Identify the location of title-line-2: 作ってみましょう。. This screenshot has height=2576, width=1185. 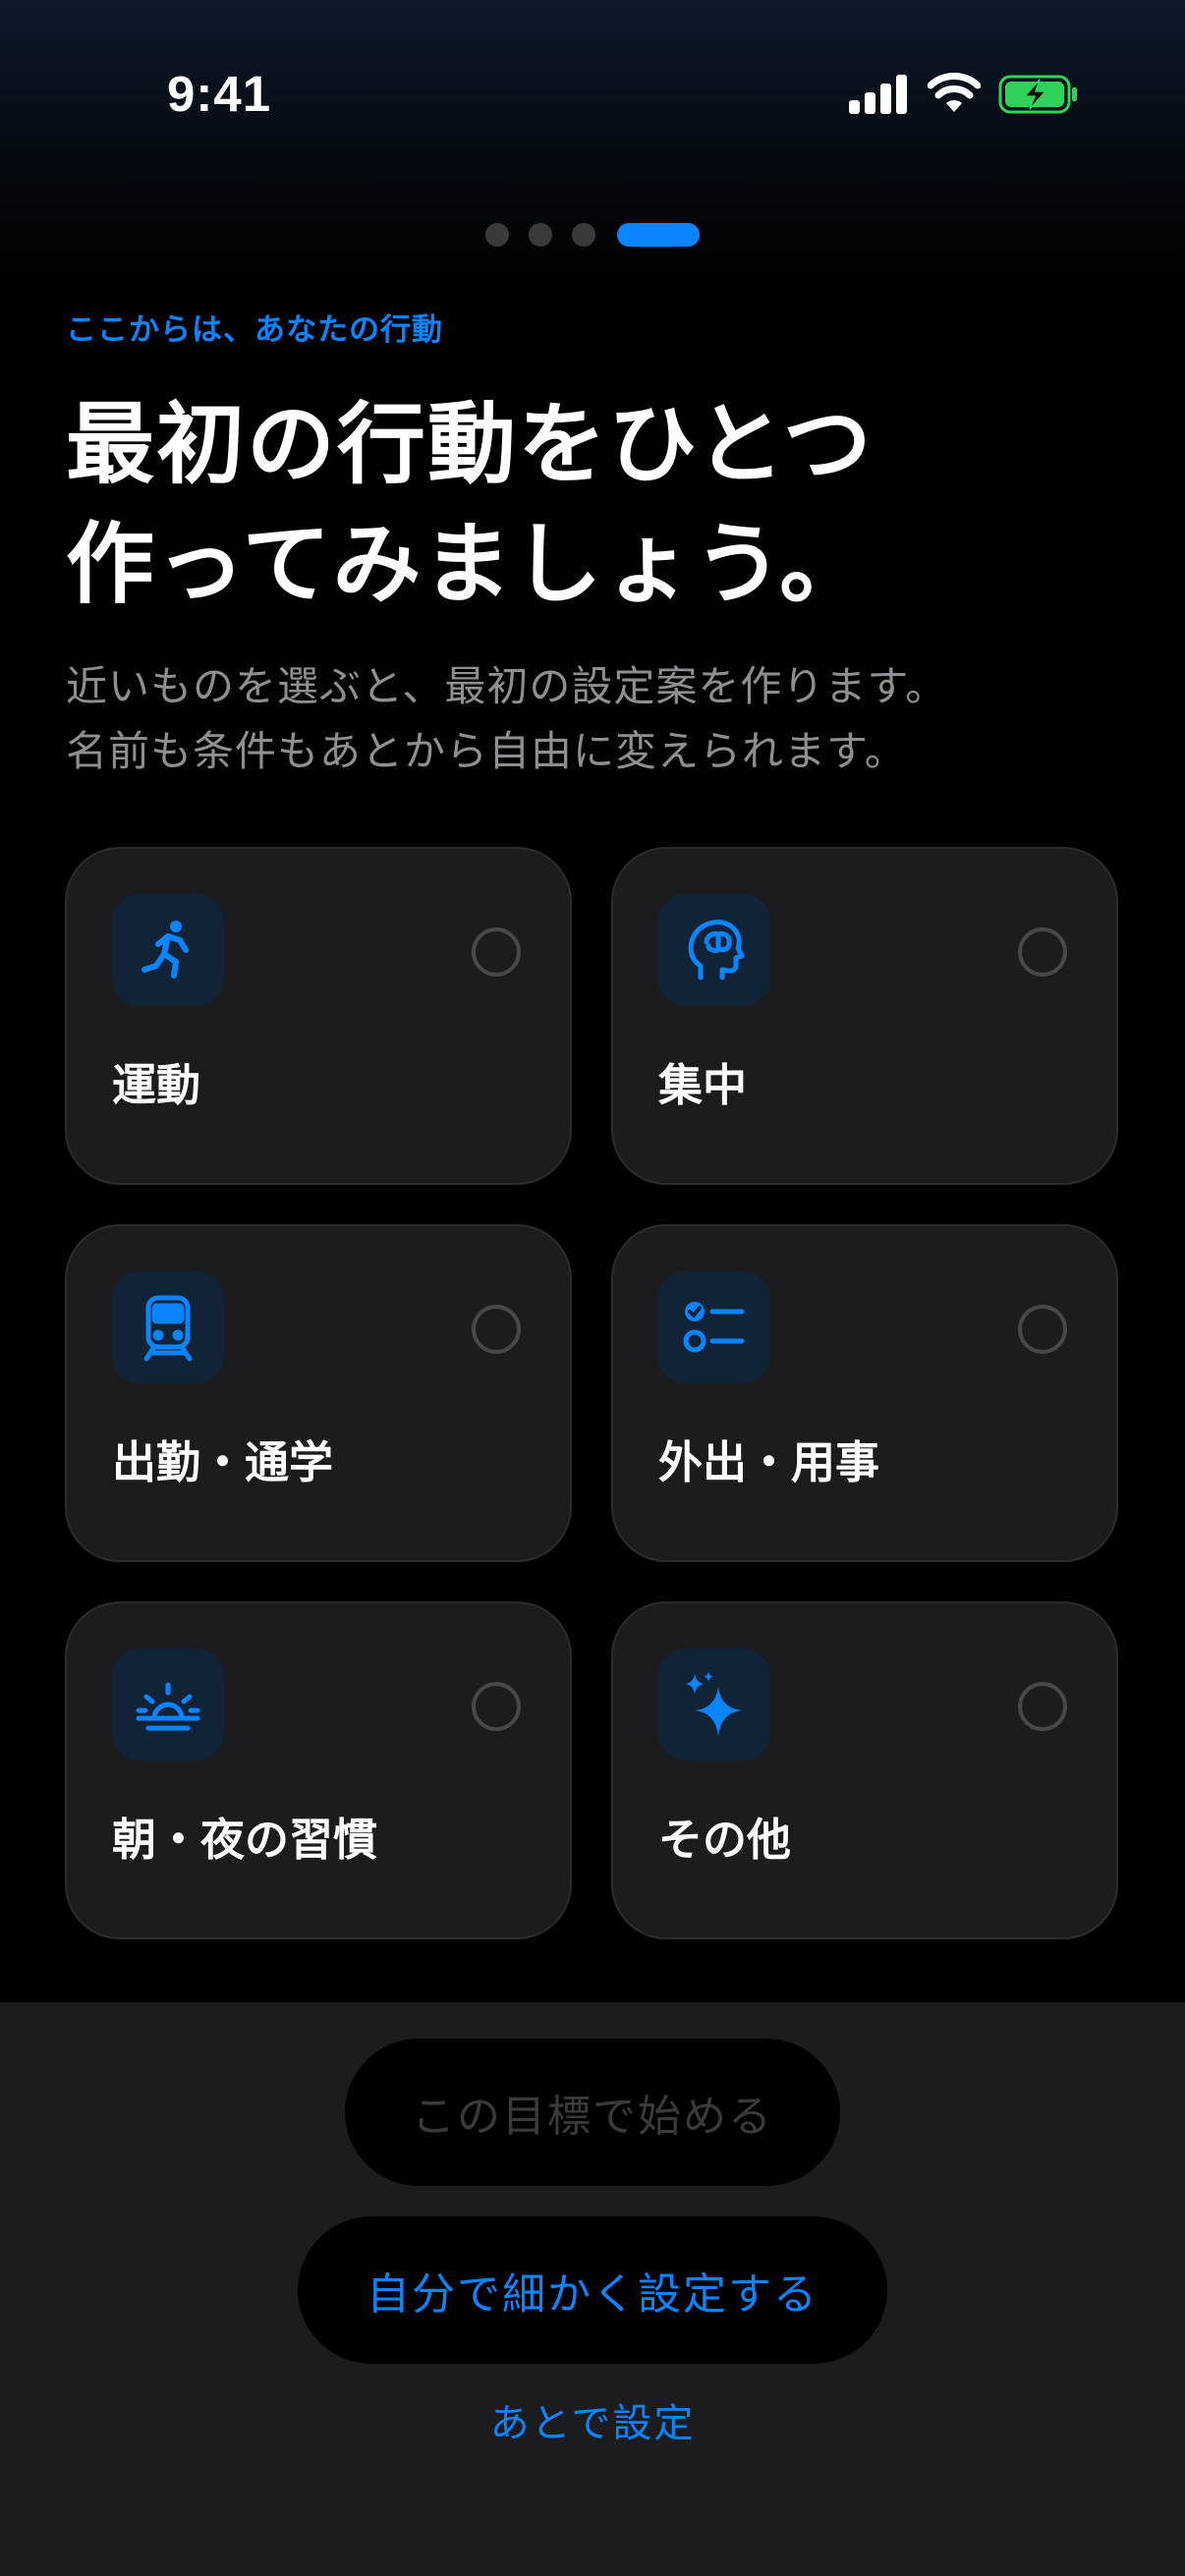
(469, 564).